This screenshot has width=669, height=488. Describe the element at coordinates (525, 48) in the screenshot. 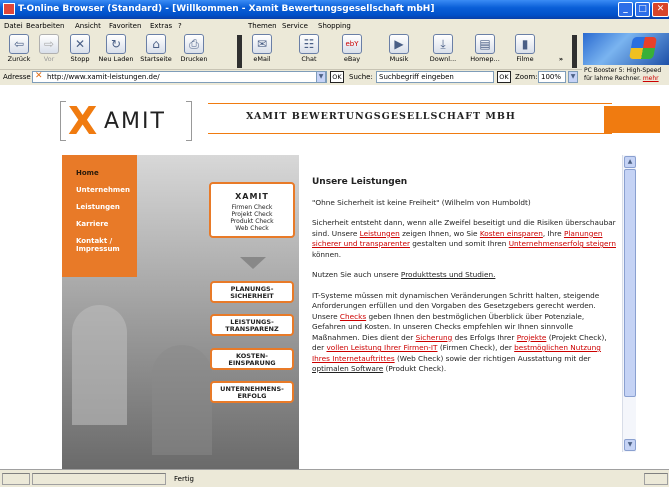

I see `film-button: ▮ Filme` at that location.